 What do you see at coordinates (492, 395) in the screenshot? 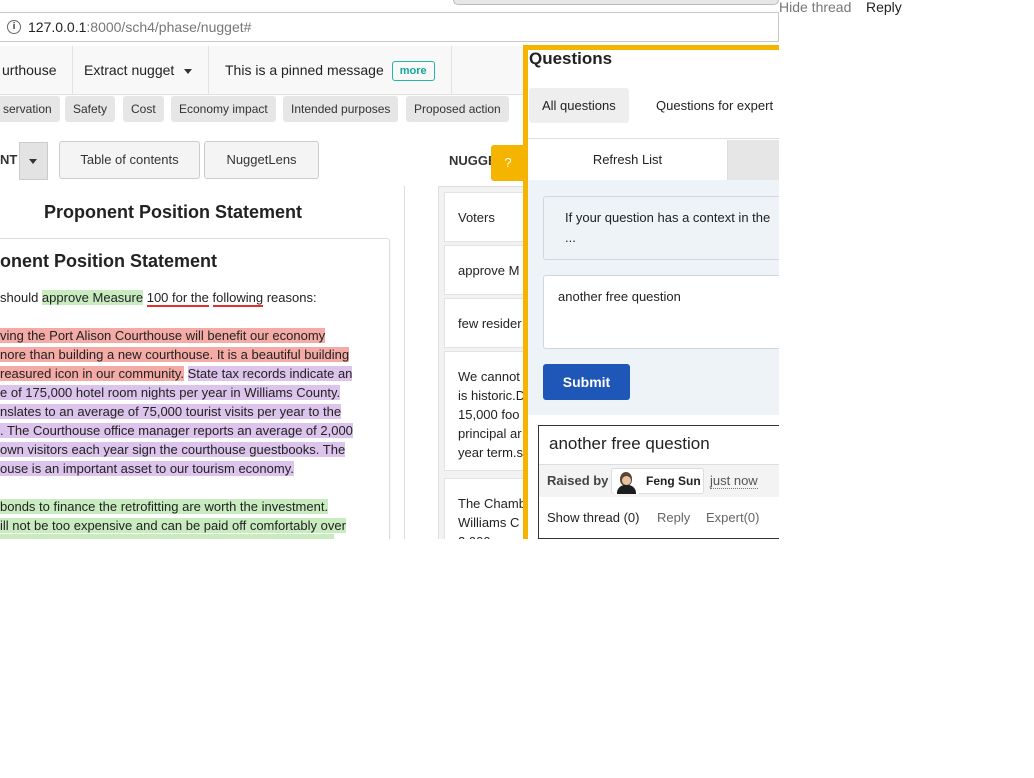
I see `nugget-text: is historic.D` at bounding box center [492, 395].